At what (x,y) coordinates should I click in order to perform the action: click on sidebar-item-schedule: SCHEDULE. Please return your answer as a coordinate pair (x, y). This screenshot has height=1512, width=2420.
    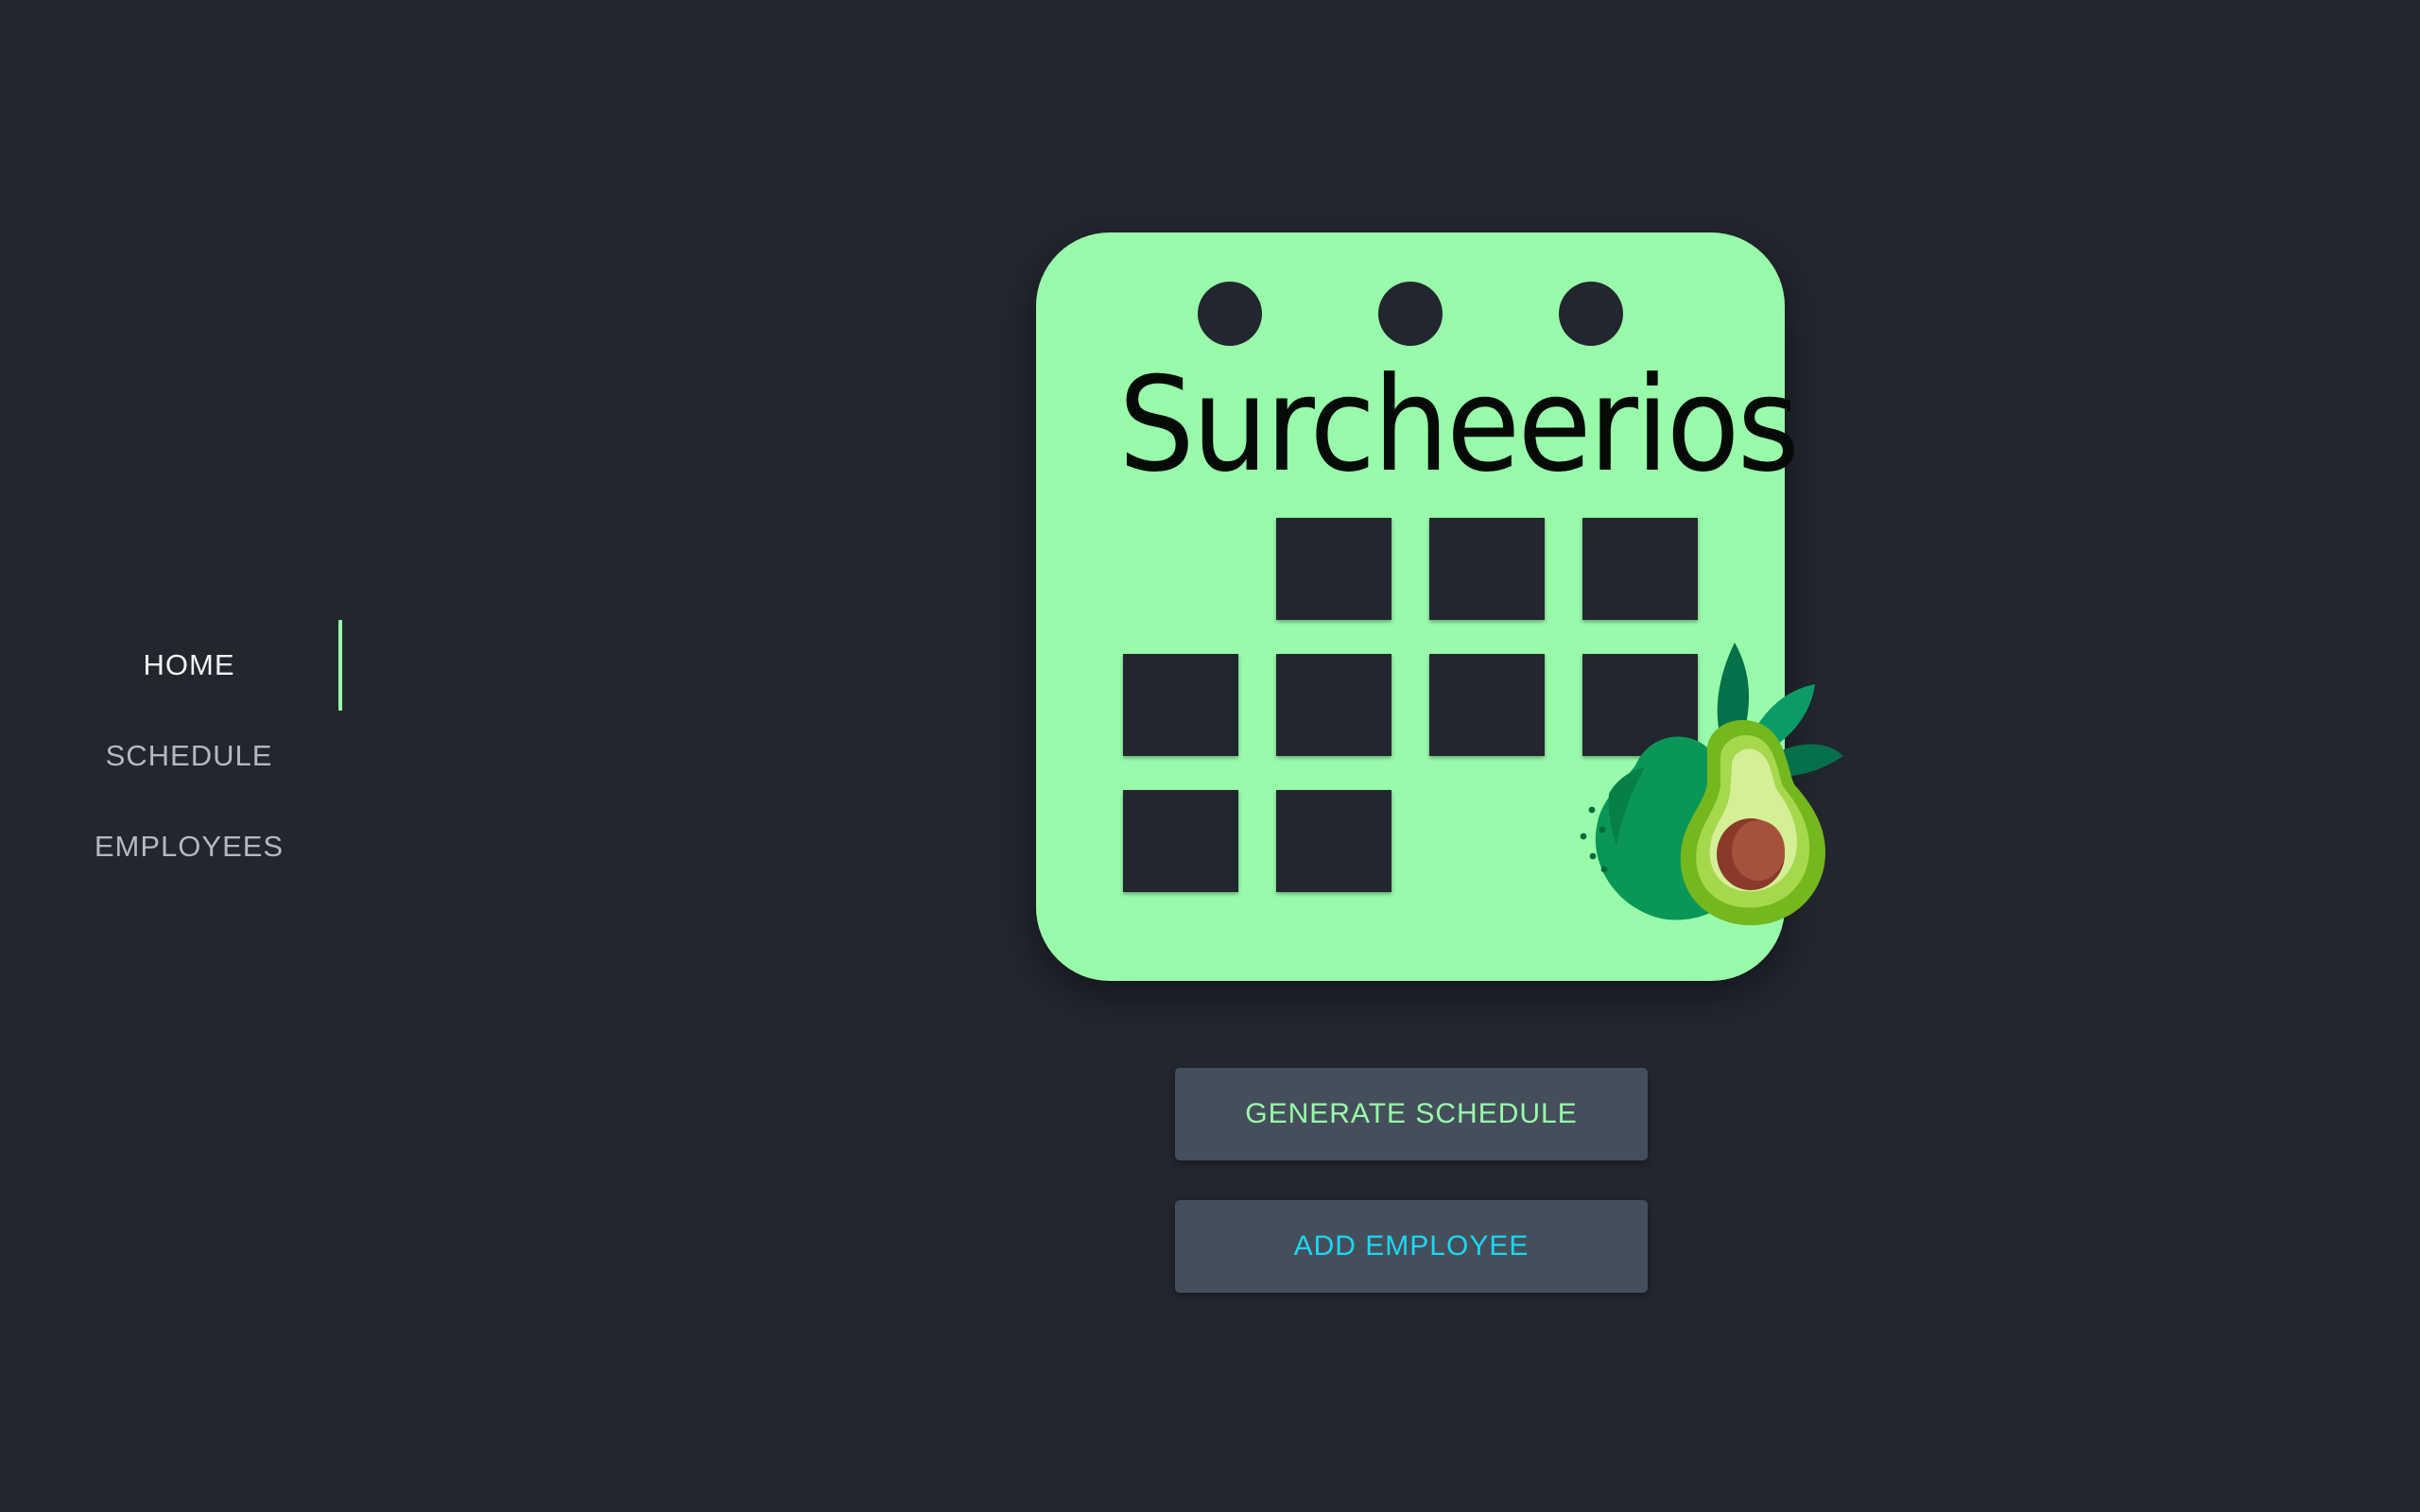
    Looking at the image, I should click on (189, 756).